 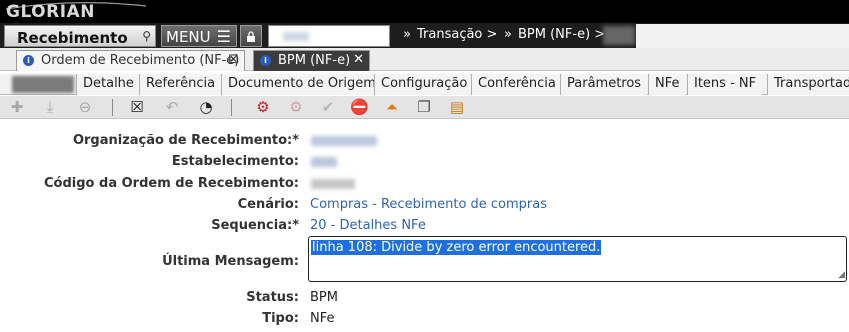 I want to click on estabelecimento-value, so click(x=324, y=162).